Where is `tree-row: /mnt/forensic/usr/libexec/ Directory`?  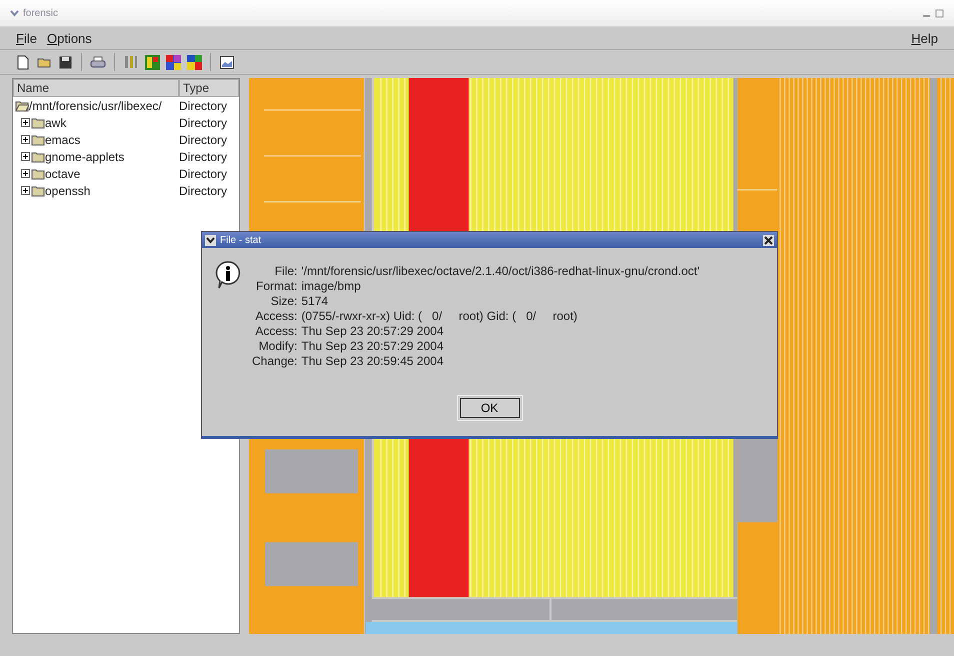
tree-row: /mnt/forensic/usr/libexec/ Directory is located at coordinates (126, 105).